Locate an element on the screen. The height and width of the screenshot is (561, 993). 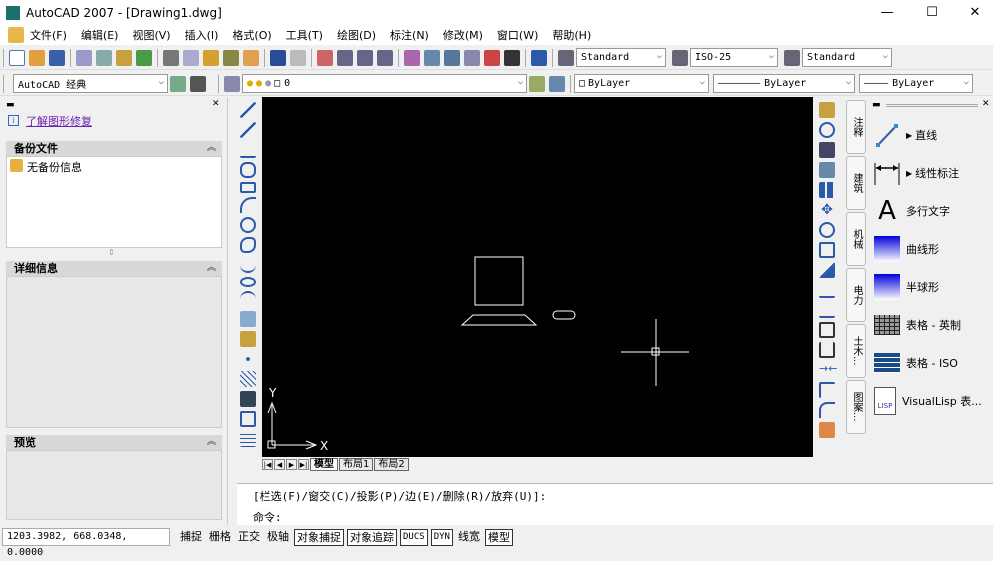
menu-insert: 插入(I) is located at coordinates (202, 35).